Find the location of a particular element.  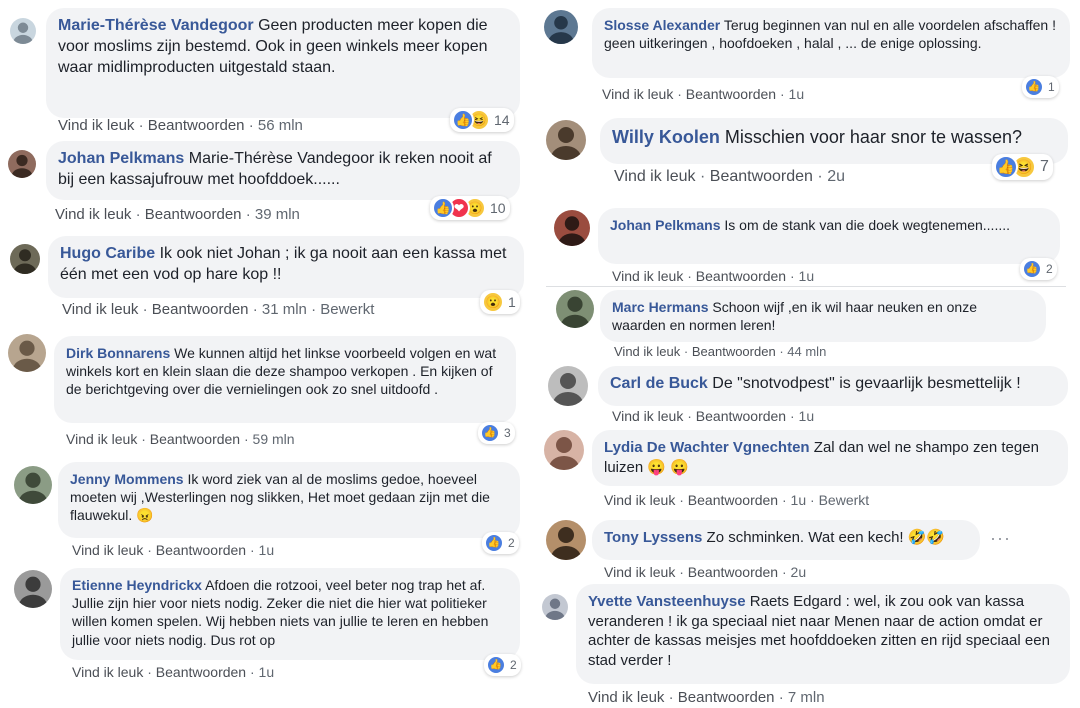

commenter-name: Willy Koolen is located at coordinates (666, 137).